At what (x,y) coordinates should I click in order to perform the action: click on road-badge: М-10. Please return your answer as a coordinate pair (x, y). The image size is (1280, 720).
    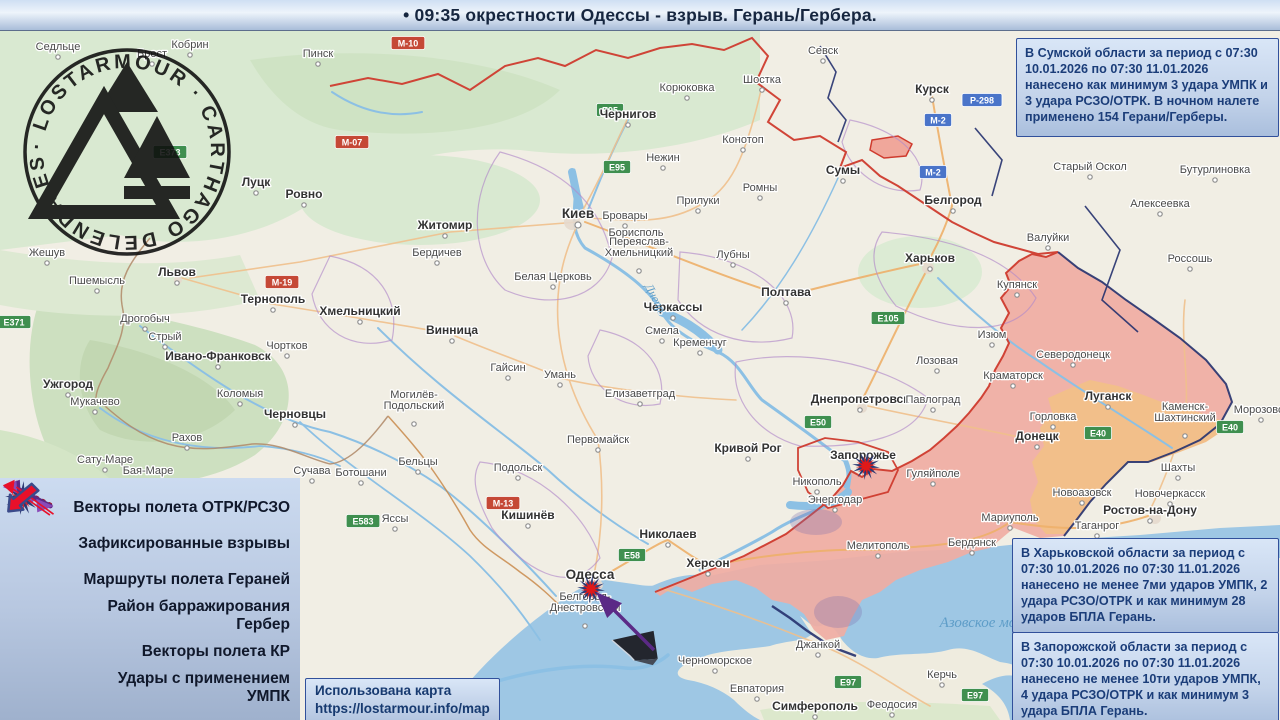
    Looking at the image, I should click on (408, 43).